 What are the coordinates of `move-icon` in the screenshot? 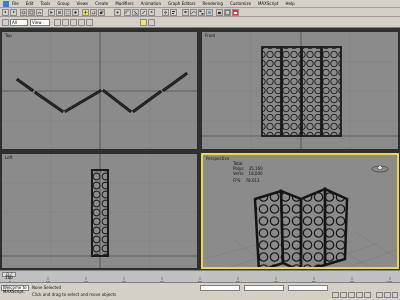 It's located at (85, 12).